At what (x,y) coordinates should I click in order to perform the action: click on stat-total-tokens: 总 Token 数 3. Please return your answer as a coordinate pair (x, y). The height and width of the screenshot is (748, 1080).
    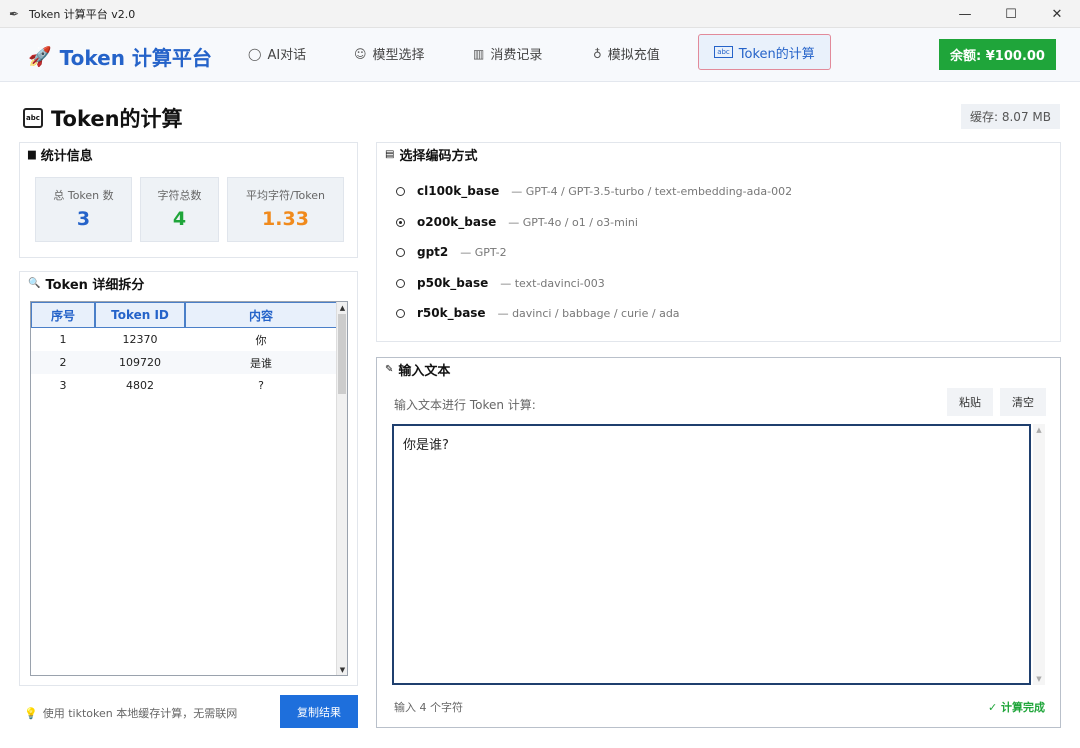
    Looking at the image, I should click on (83, 209).